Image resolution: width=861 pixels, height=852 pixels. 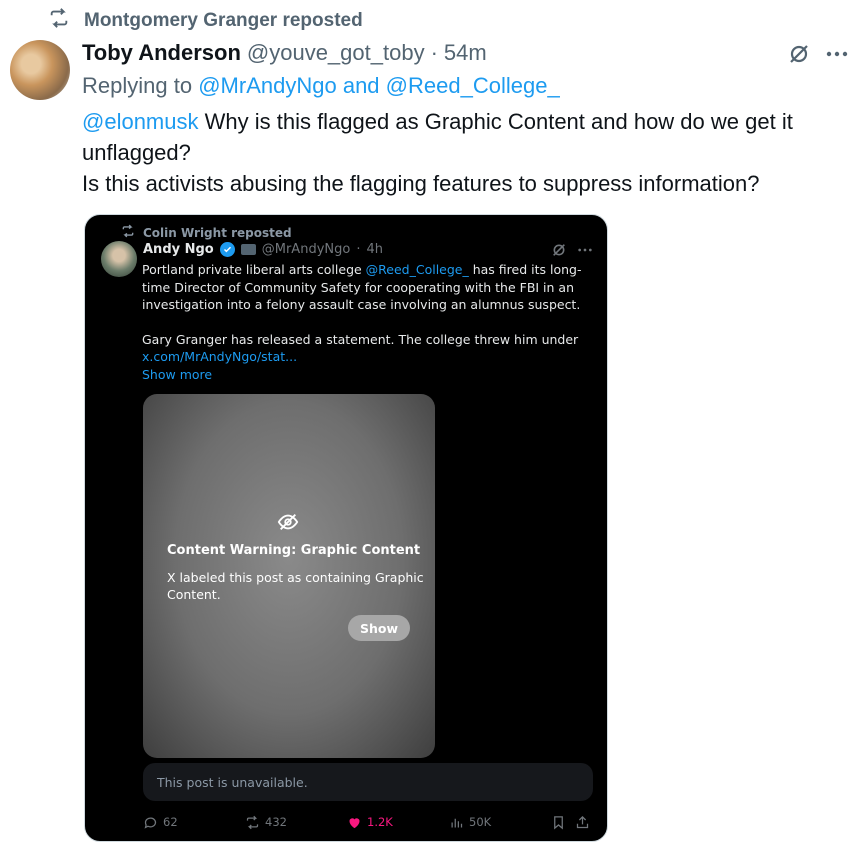 I want to click on quoted-author-name: Andy Ngo, so click(x=178, y=249).